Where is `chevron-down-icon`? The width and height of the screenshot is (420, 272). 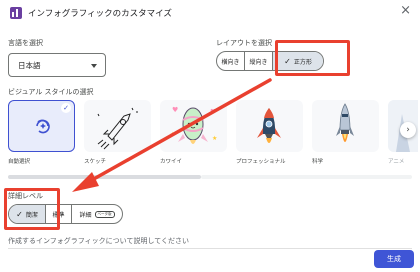 chevron-down-icon is located at coordinates (94, 66).